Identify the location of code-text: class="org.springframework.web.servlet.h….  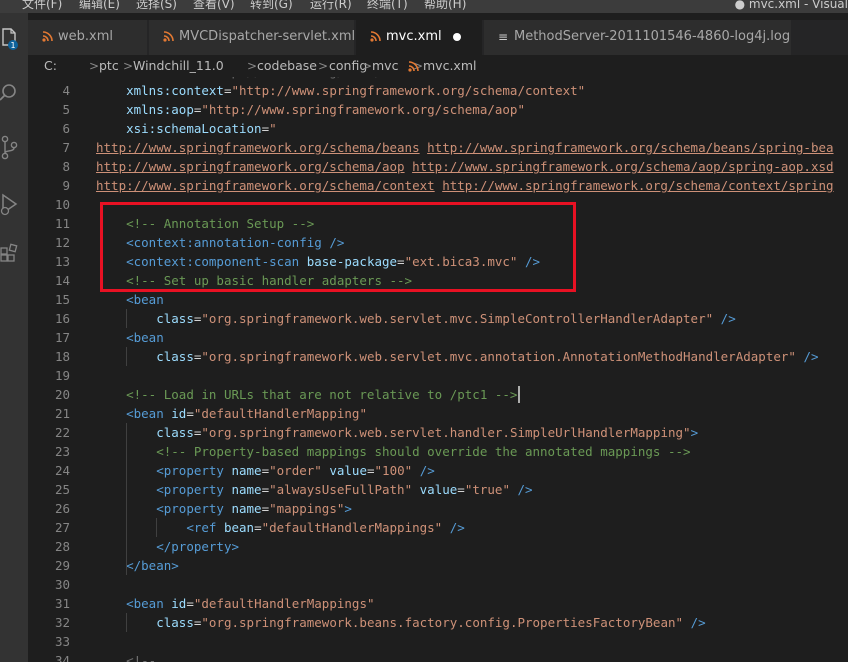
(397, 432).